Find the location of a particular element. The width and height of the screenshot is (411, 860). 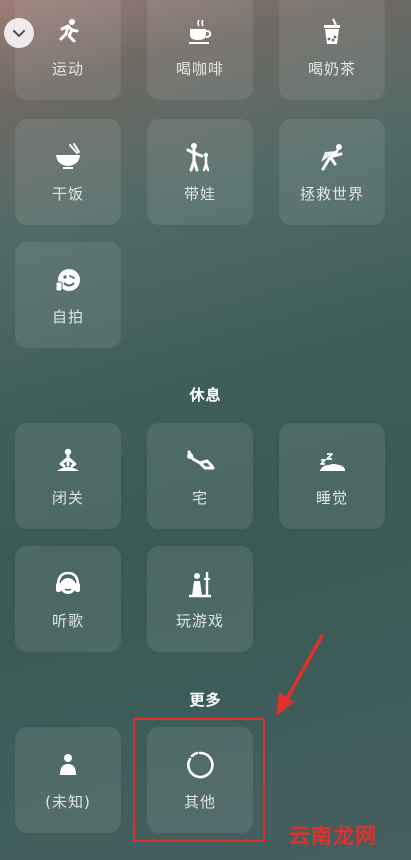

status-tile-eat: 干饭 is located at coordinates (68, 172).